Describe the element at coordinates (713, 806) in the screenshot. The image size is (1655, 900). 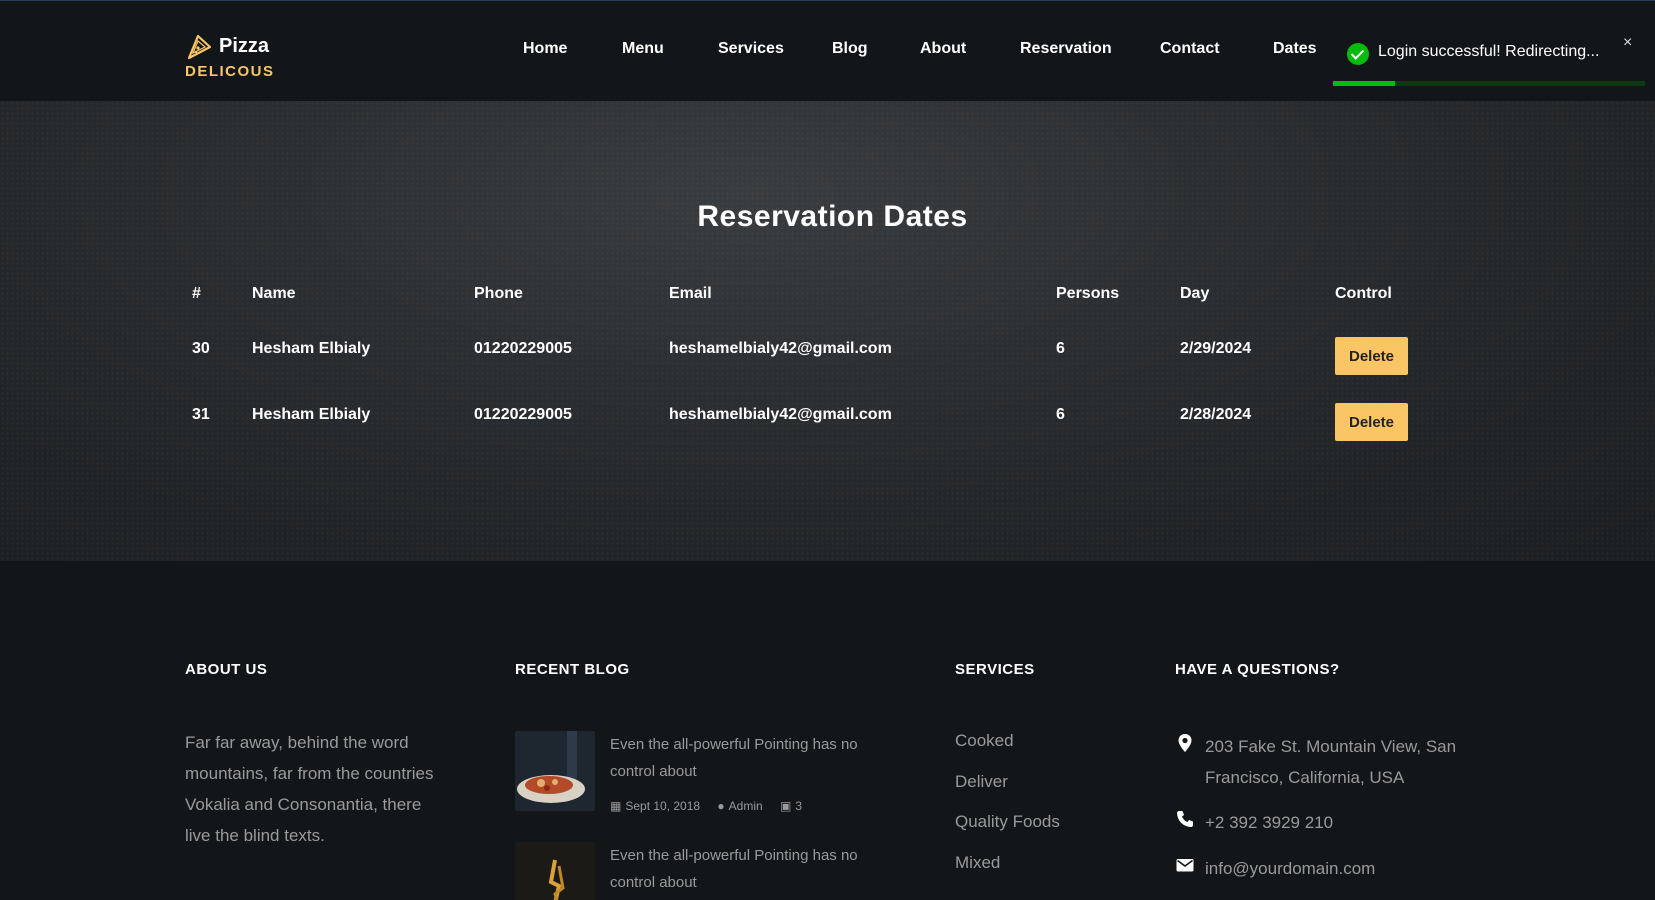
I see `blog-post-meta: ▦ Sept 10, 2018 ● Admin ▣ 3` at that location.